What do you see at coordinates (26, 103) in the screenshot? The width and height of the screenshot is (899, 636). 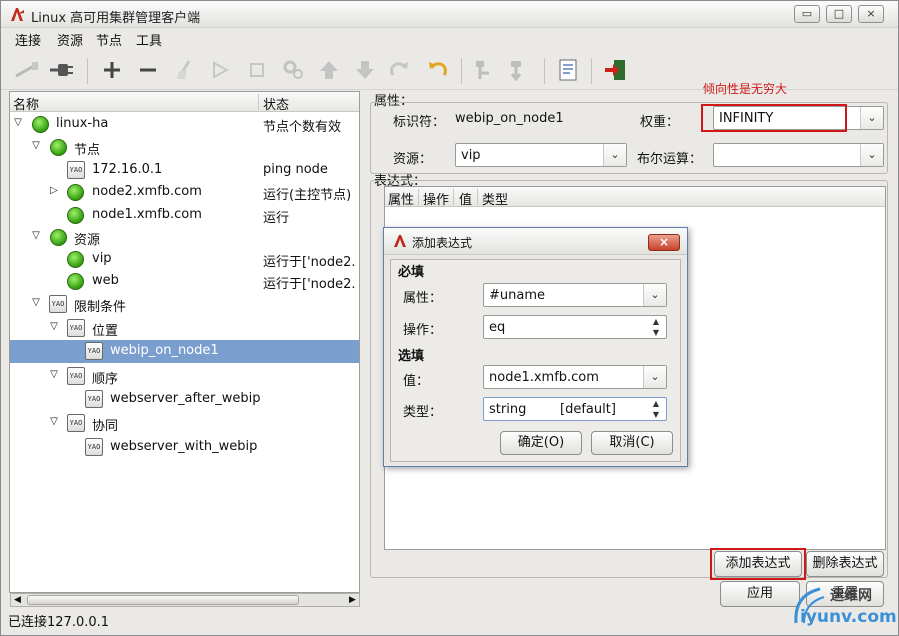 I see `column-name-header: 名称` at bounding box center [26, 103].